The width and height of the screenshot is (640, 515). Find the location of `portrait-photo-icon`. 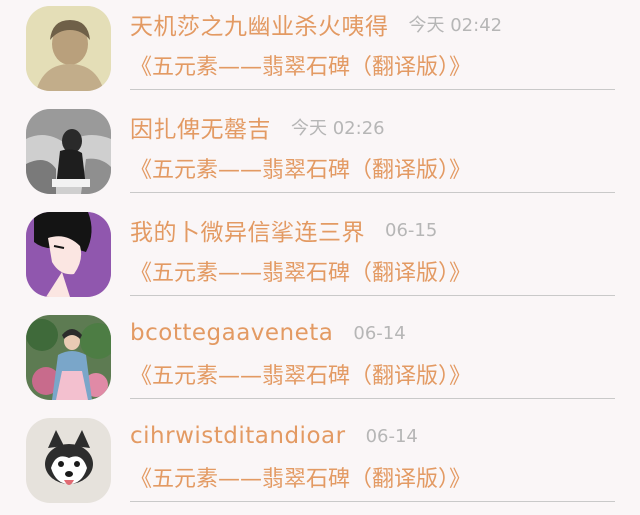

portrait-photo-icon is located at coordinates (68, 48).